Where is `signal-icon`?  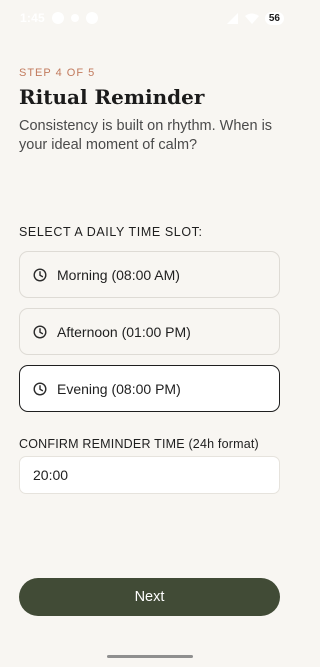
signal-icon is located at coordinates (232, 18).